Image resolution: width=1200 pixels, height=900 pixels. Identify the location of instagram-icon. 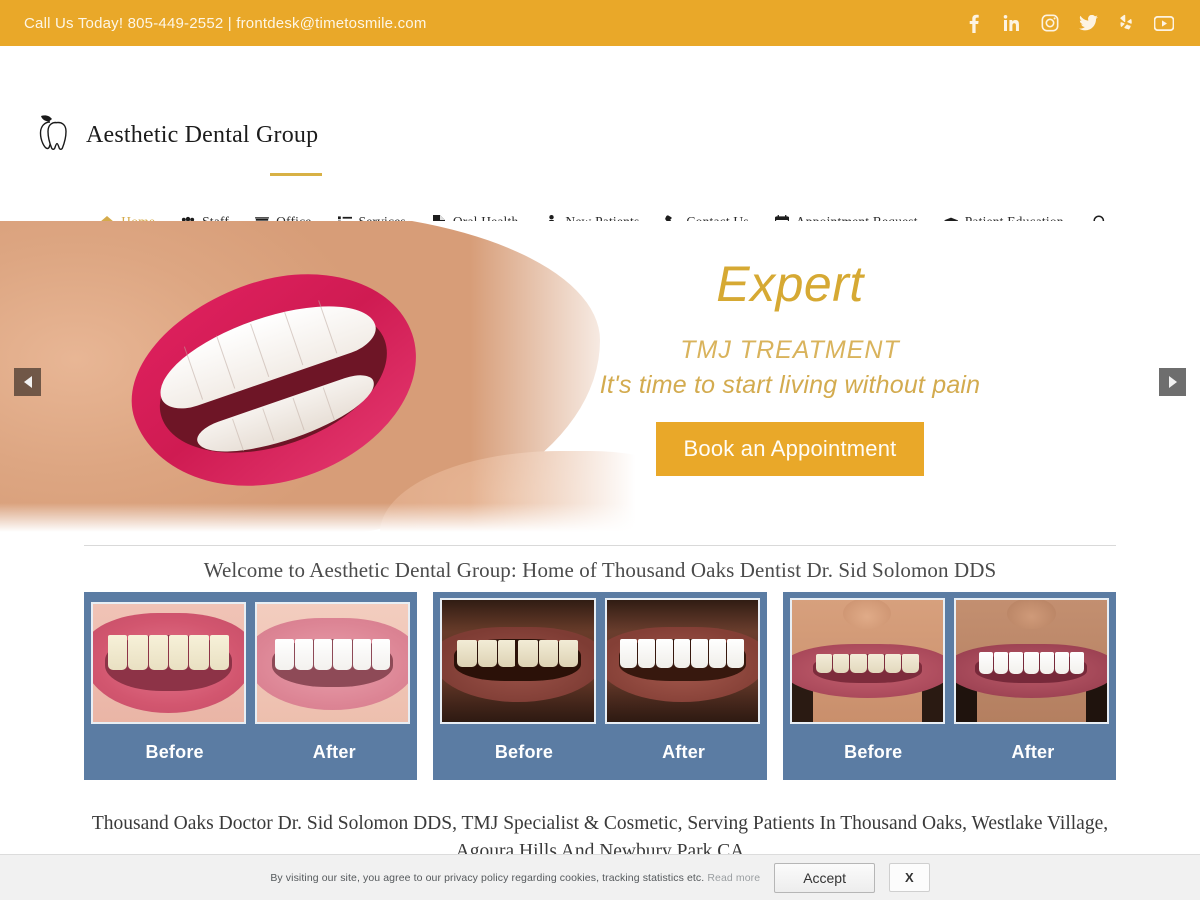
(1050, 23).